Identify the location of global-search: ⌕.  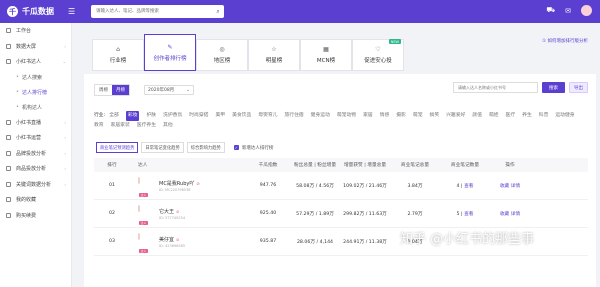
(157, 11).